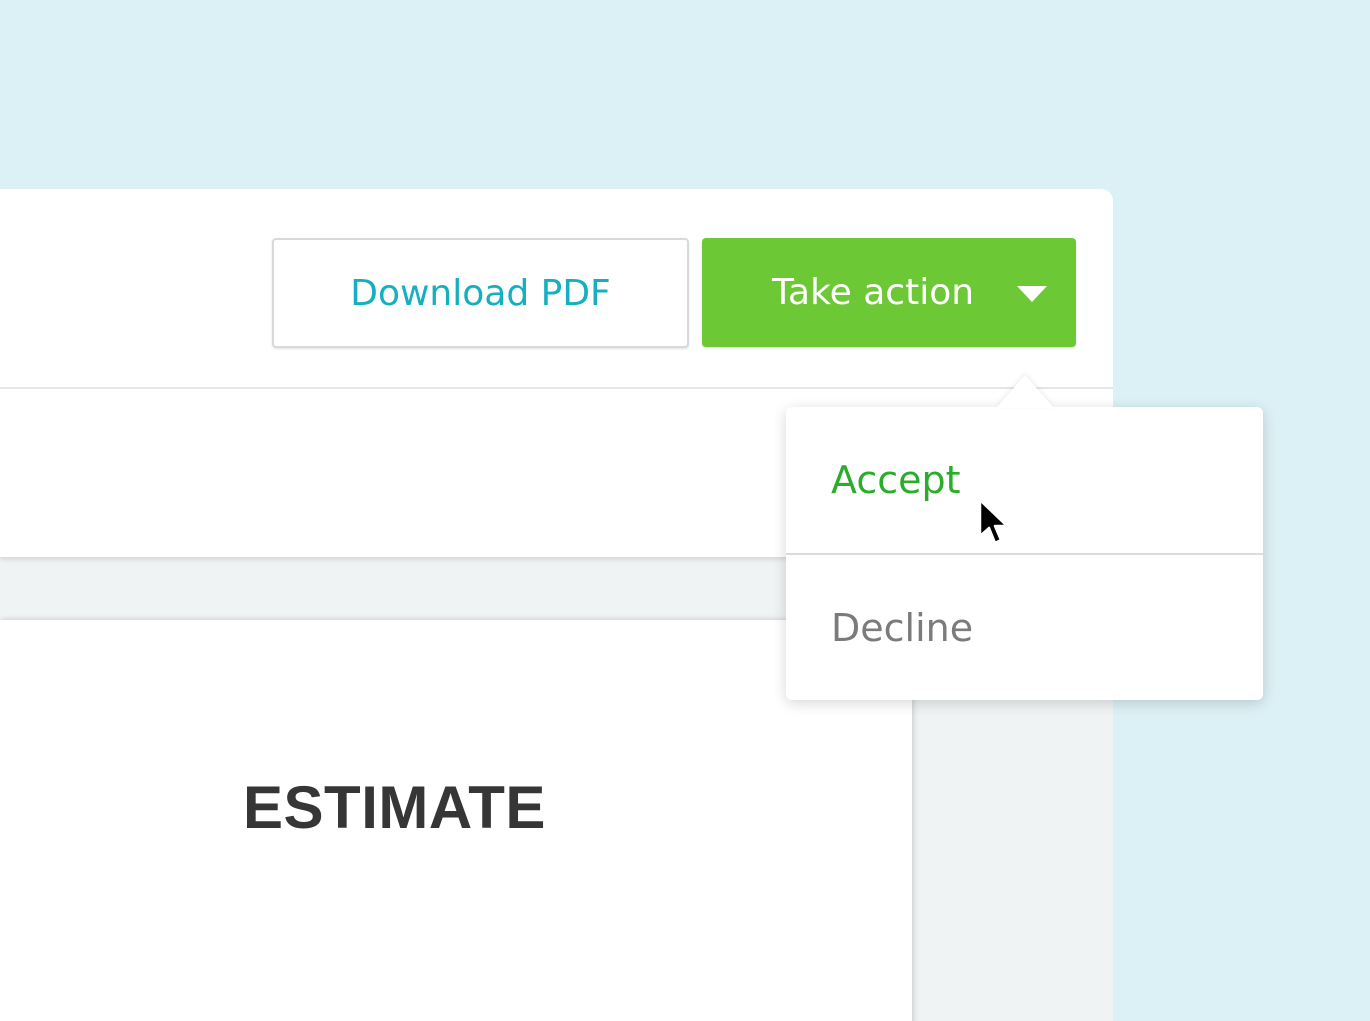 Image resolution: width=1370 pixels, height=1021 pixels. Describe the element at coordinates (1024, 480) in the screenshot. I see `menu-item-accept: Accept` at that location.